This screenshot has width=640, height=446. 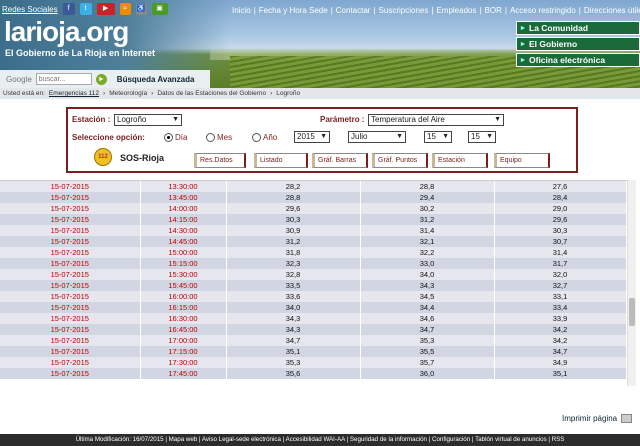 I want to click on cell-min: 32,7, so click(x=560, y=285).